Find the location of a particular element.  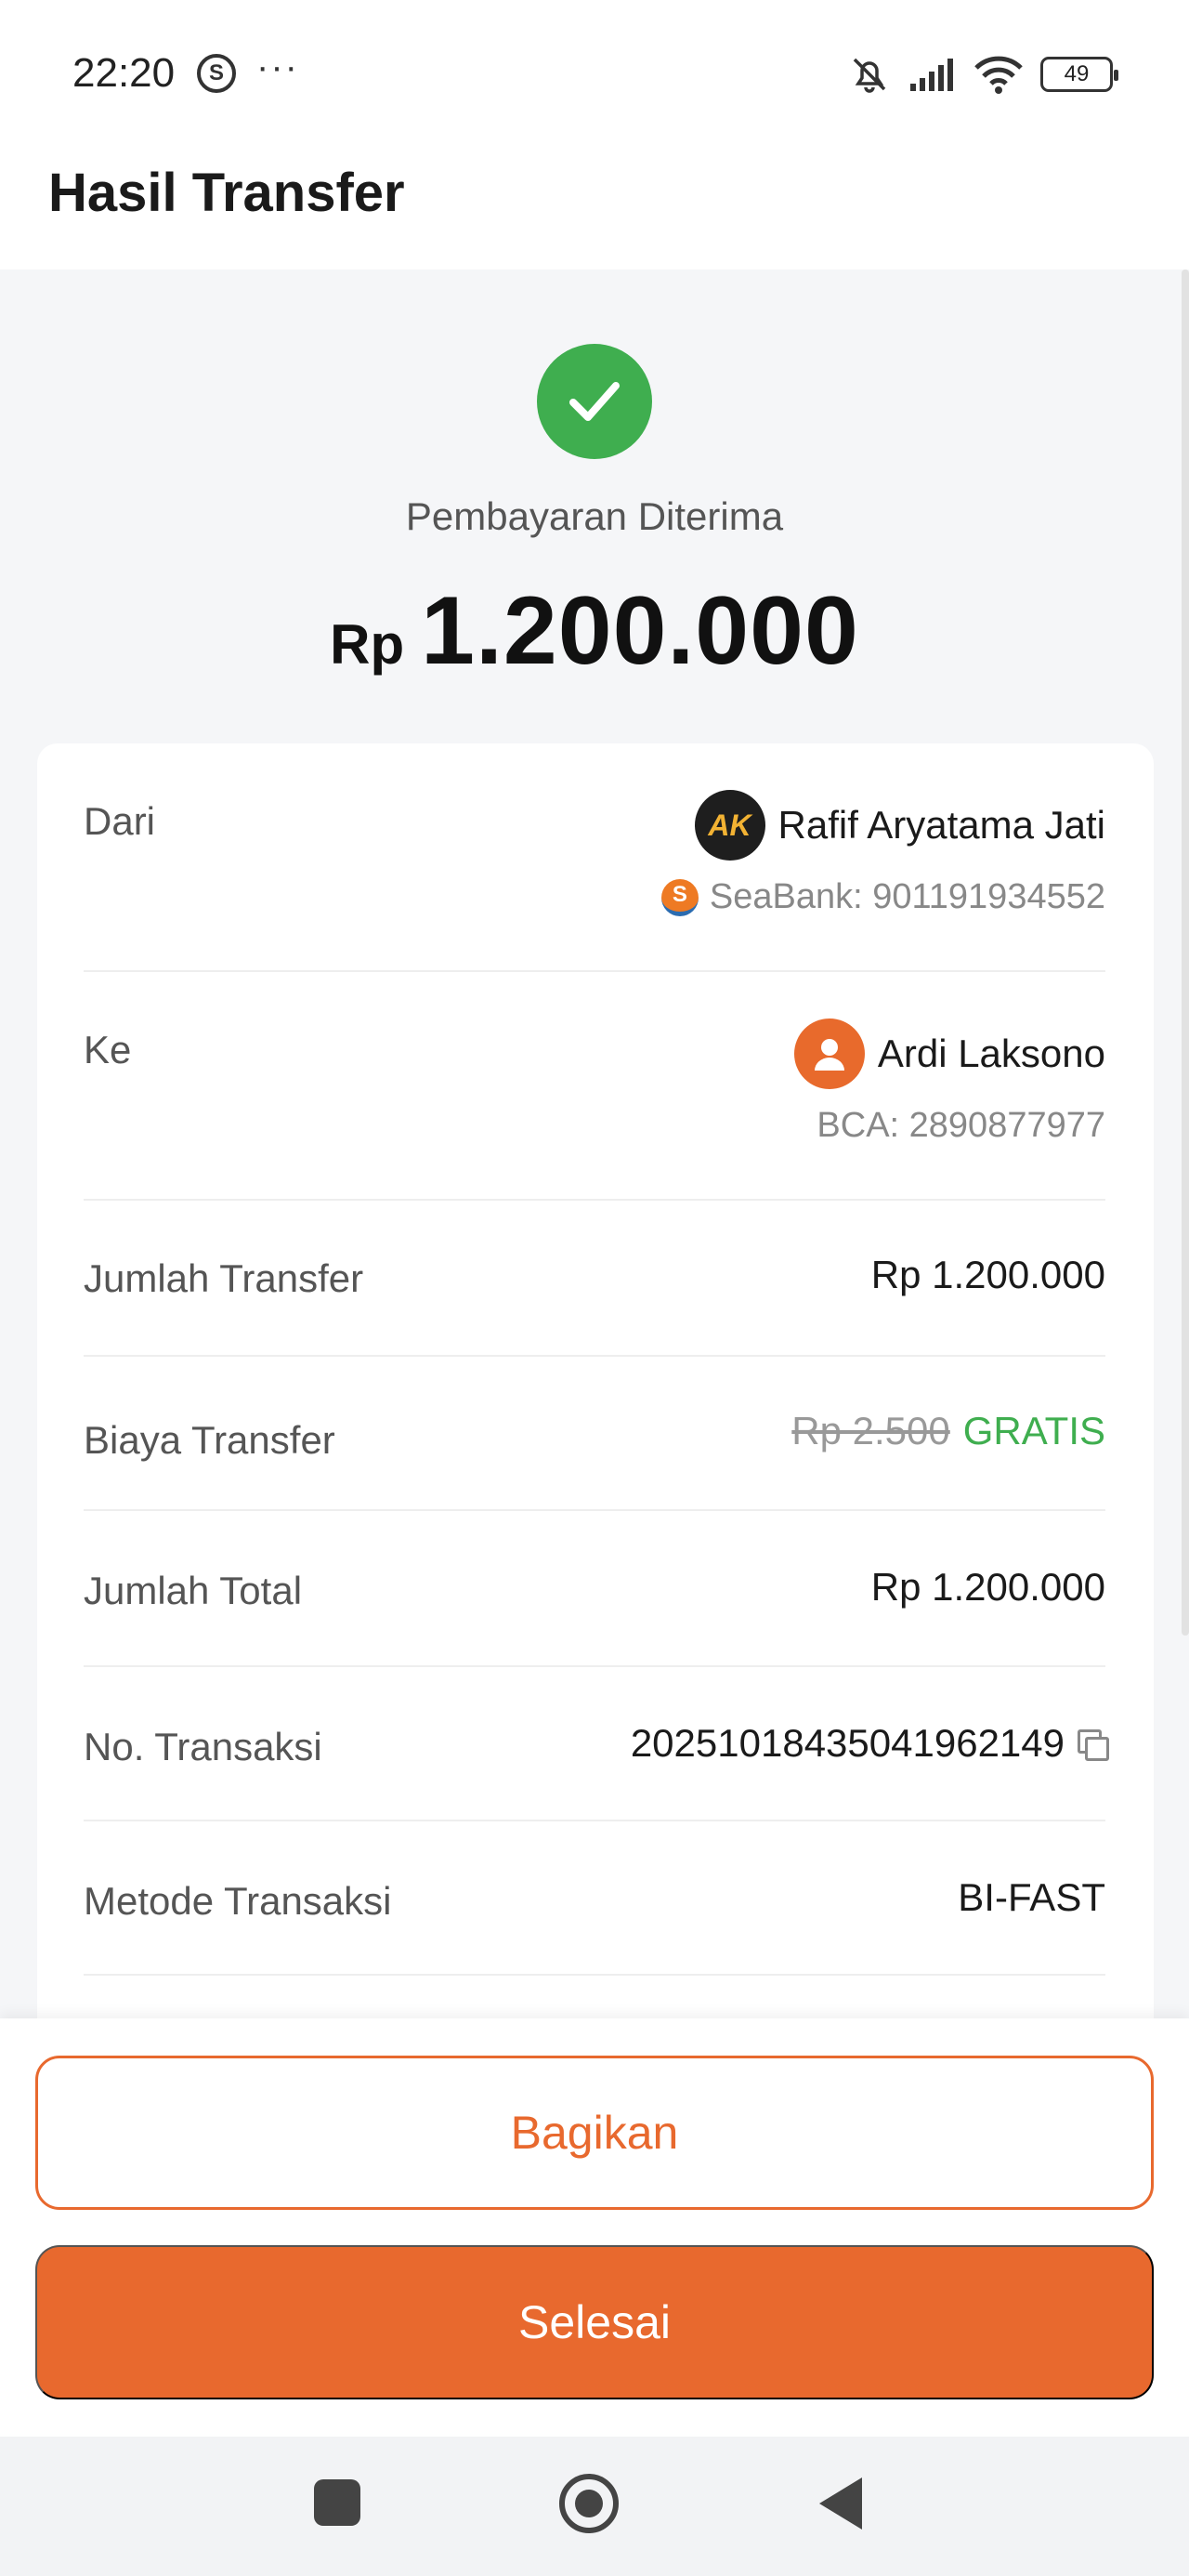

page-title: Hasil Transfer is located at coordinates (227, 193).